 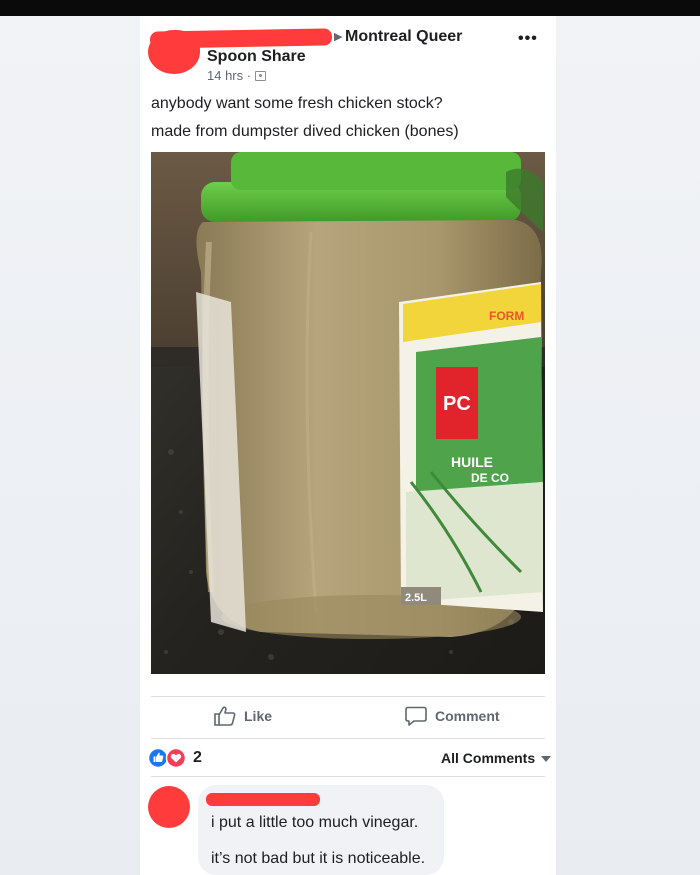 I want to click on comment-text-line-1: i put a little too much vinegar., so click(x=315, y=822).